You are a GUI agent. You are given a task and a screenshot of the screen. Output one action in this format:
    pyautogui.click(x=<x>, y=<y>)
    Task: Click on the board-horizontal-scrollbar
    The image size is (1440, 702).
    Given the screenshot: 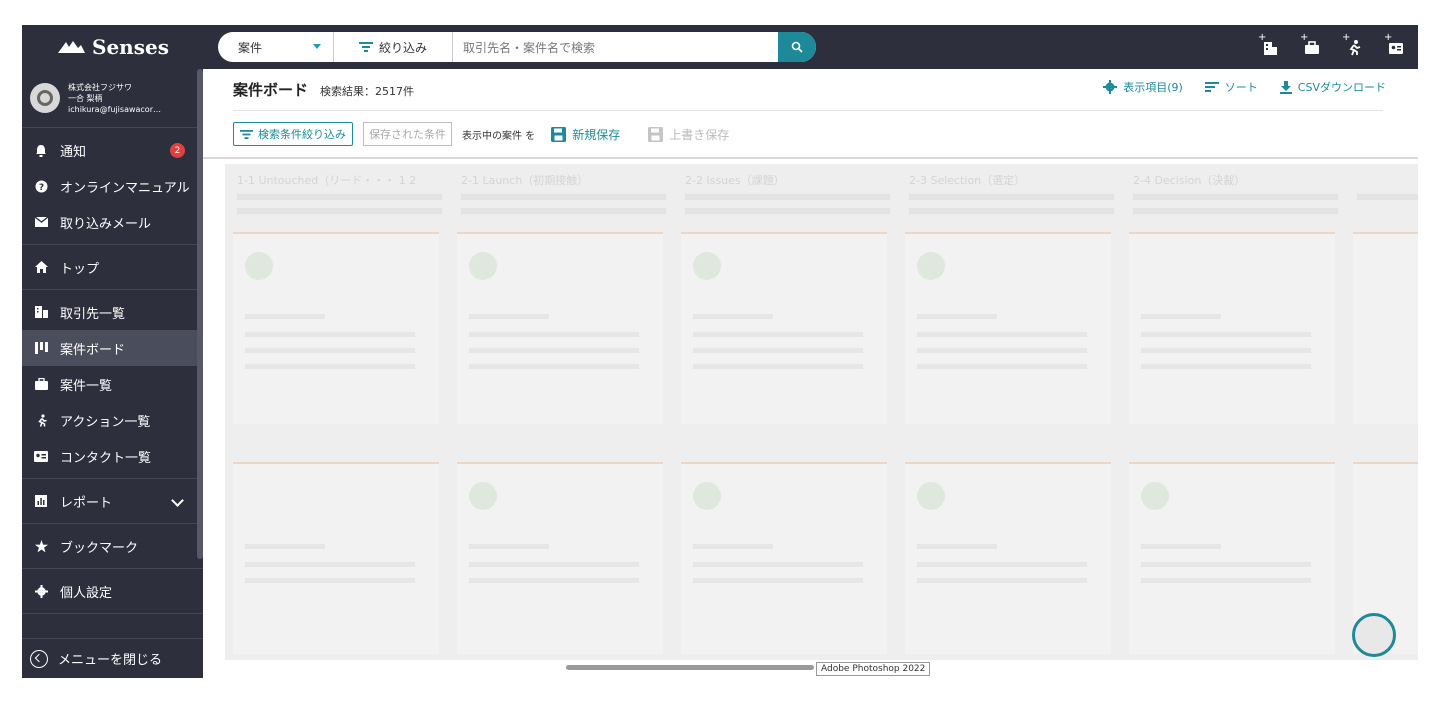 What is the action you would take?
    pyautogui.click(x=690, y=667)
    